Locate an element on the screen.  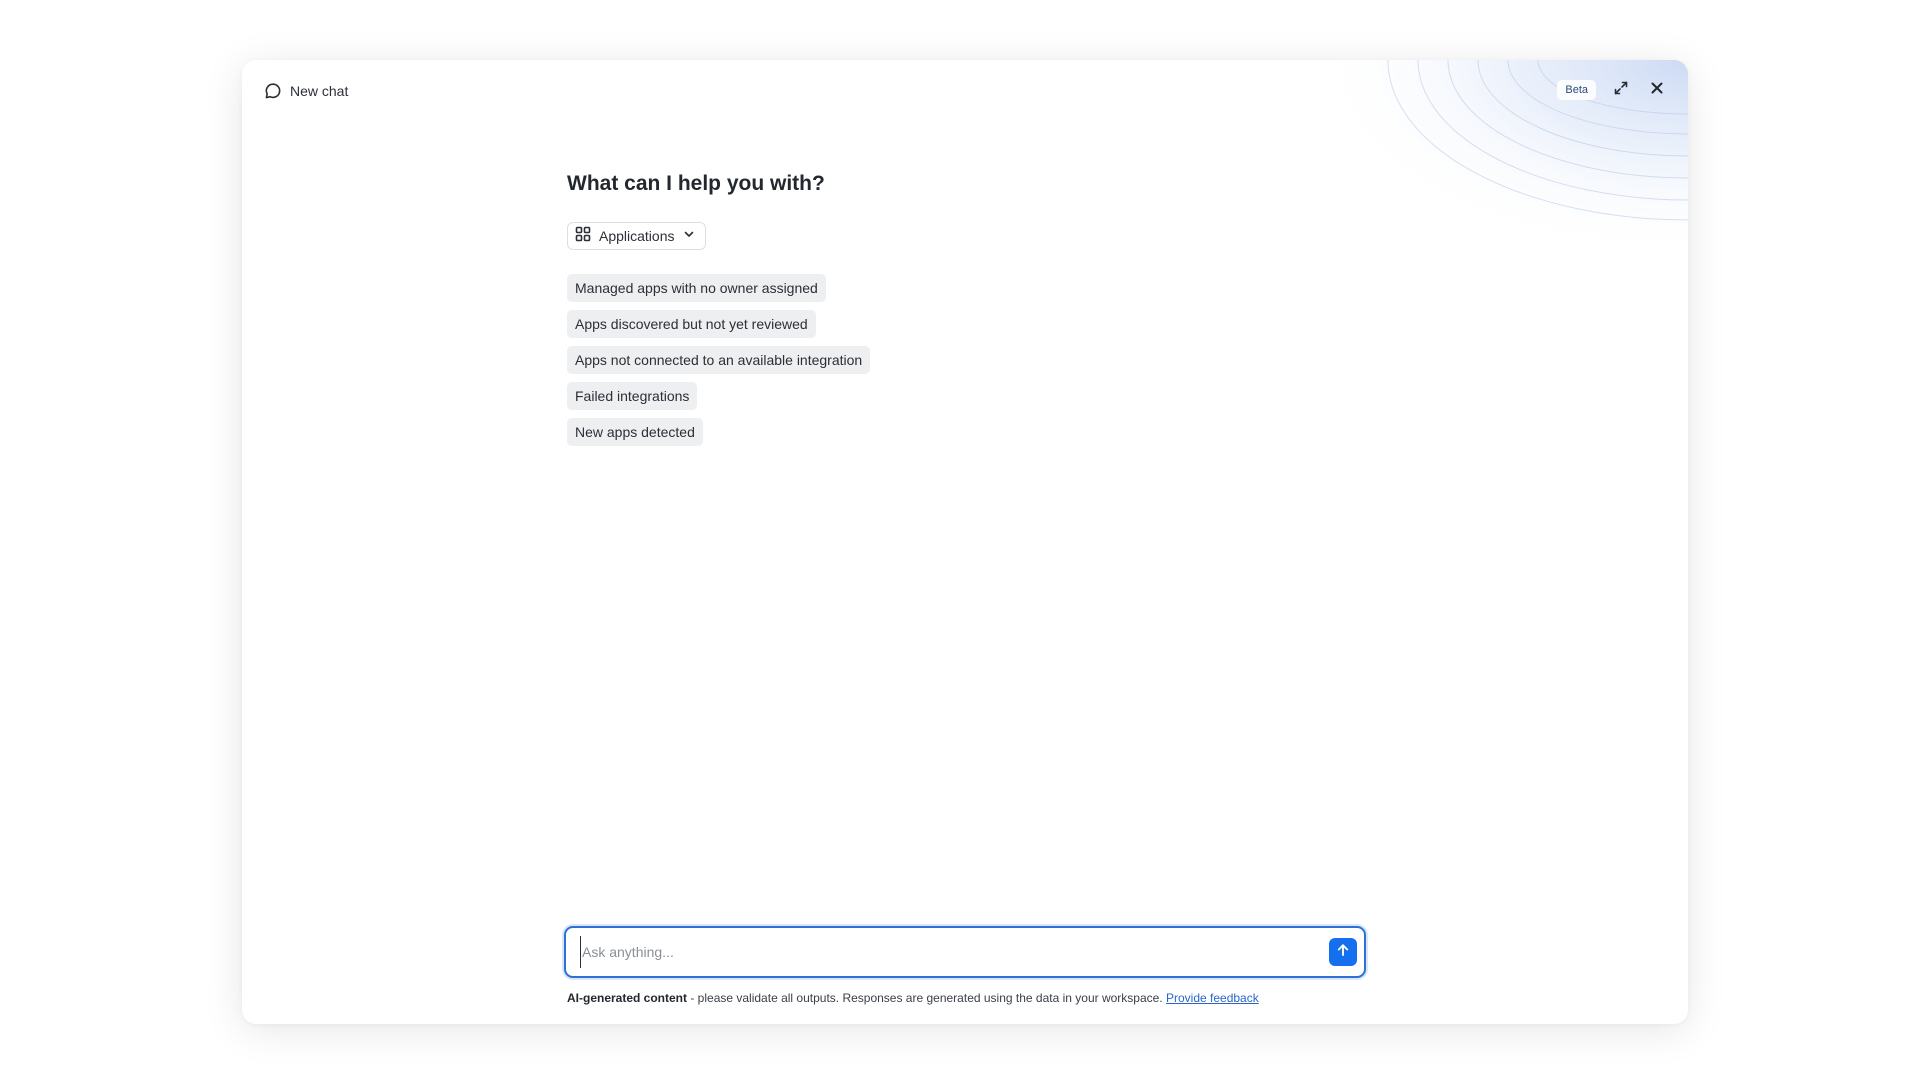
message-composer is located at coordinates (965, 952).